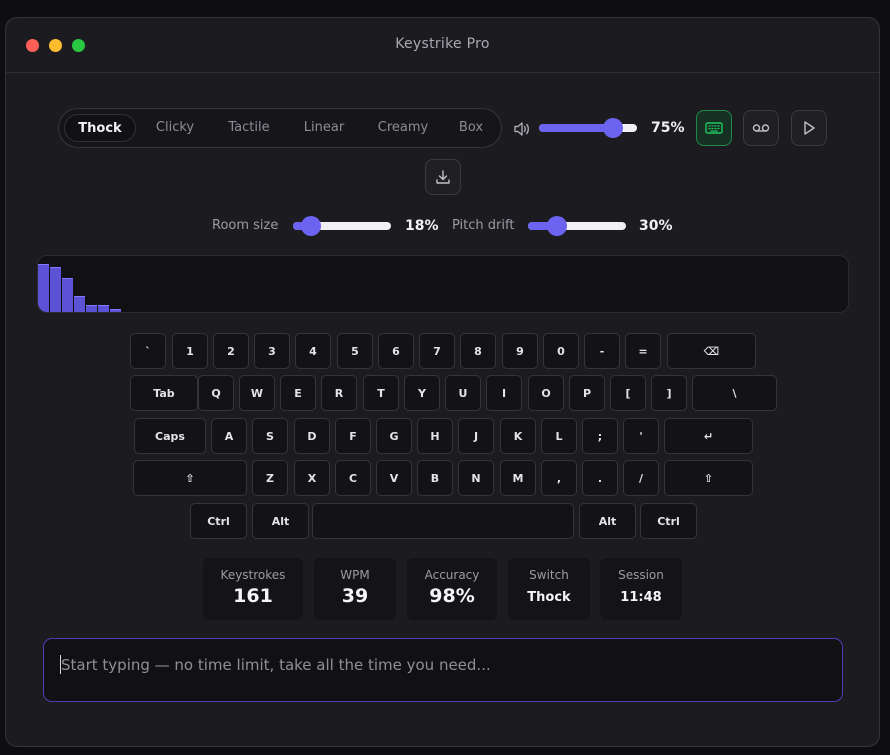  I want to click on key-5: 5, so click(355, 351).